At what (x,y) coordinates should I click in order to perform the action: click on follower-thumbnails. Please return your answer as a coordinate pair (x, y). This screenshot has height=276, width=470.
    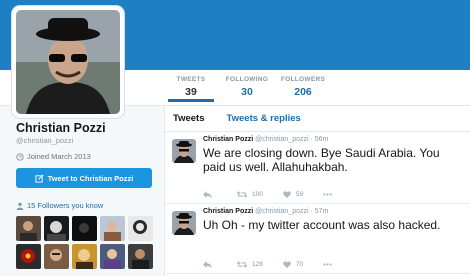
    Looking at the image, I should click on (86, 242).